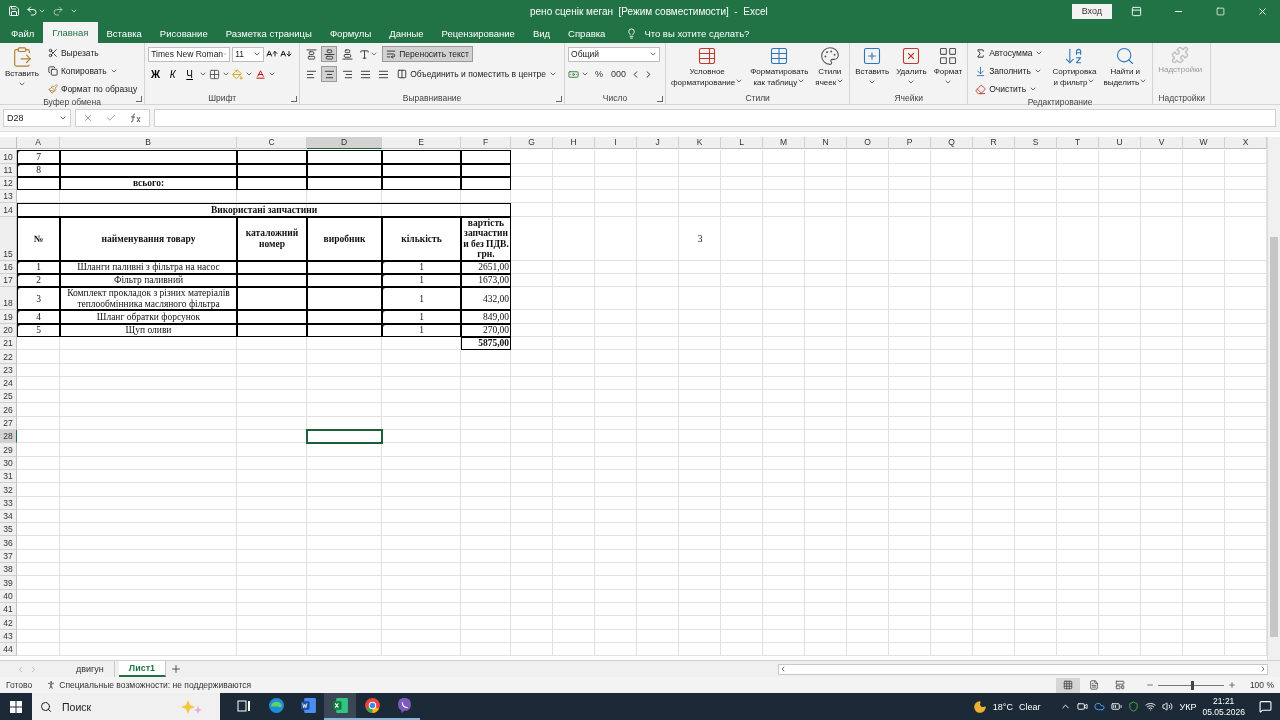 The image size is (1280, 720). What do you see at coordinates (173, 74) in the screenshot?
I see `font-style-button: К` at bounding box center [173, 74].